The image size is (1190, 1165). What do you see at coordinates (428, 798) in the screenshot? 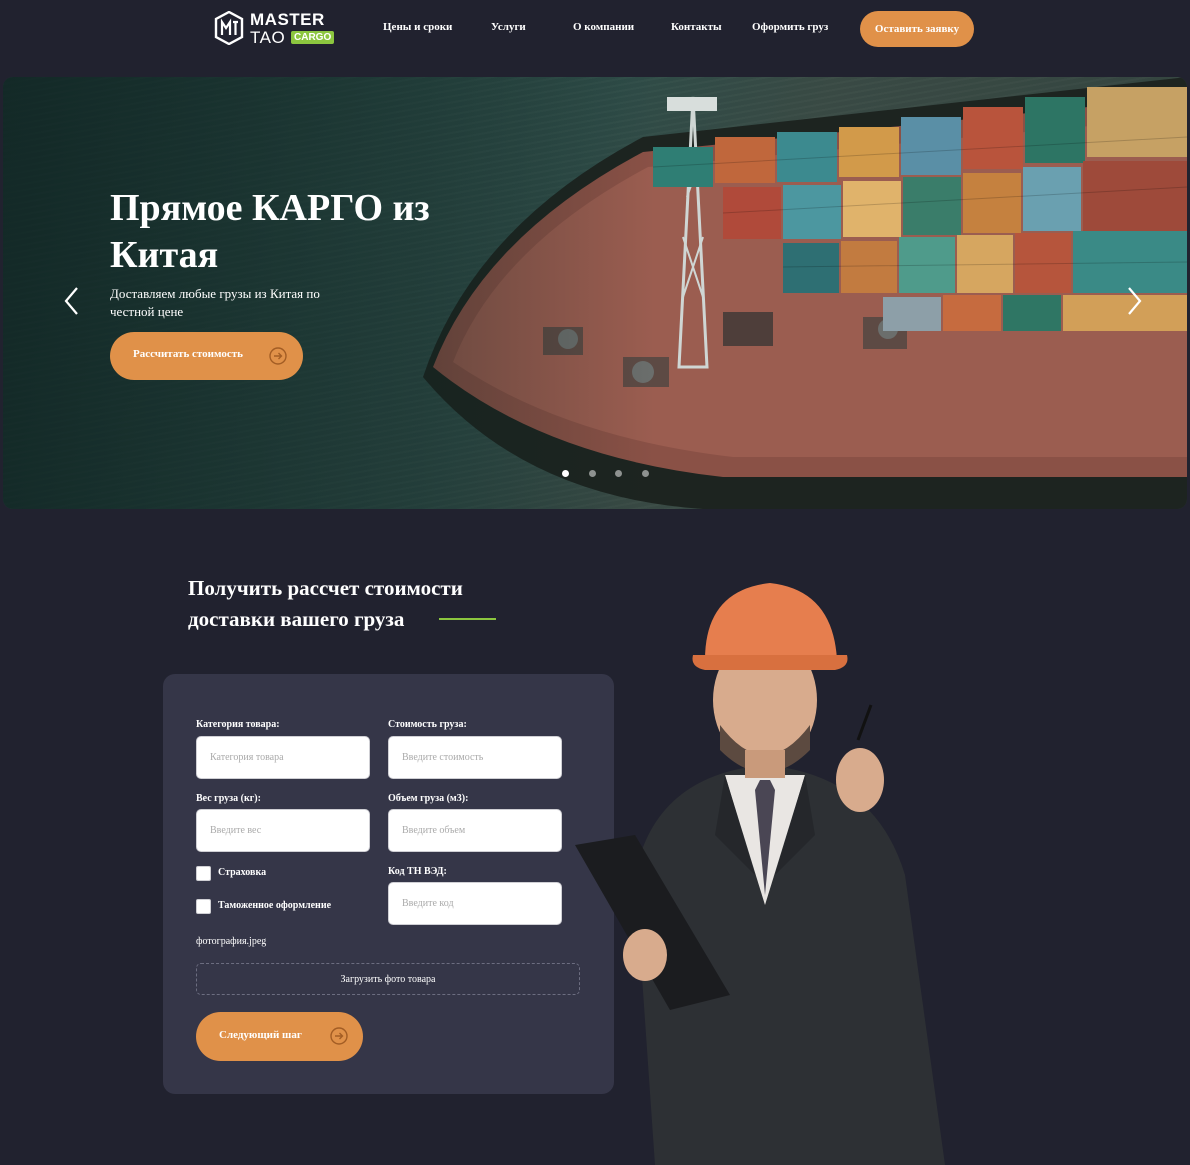
I see `volume-label: Объем груза (м3):` at bounding box center [428, 798].